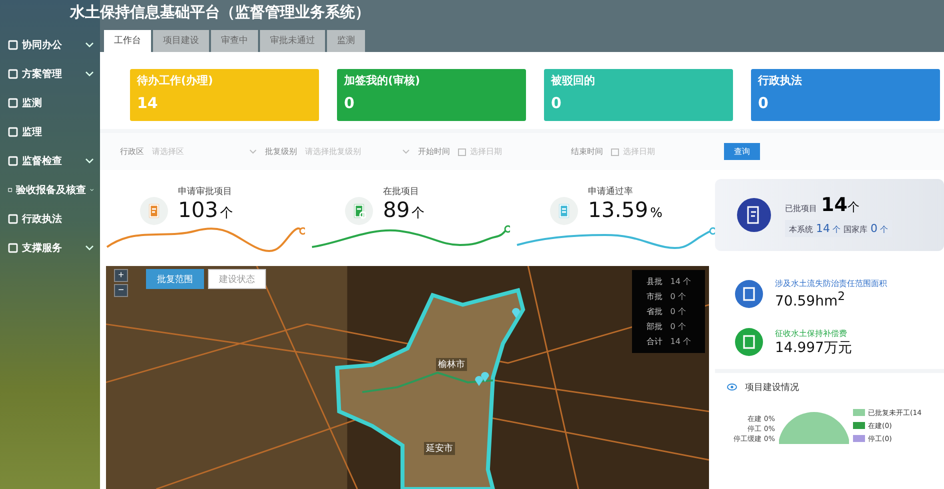 This screenshot has height=489, width=944. Describe the element at coordinates (810, 299) in the screenshot. I see `metric-value: 70.59hm$^{2}$` at that location.